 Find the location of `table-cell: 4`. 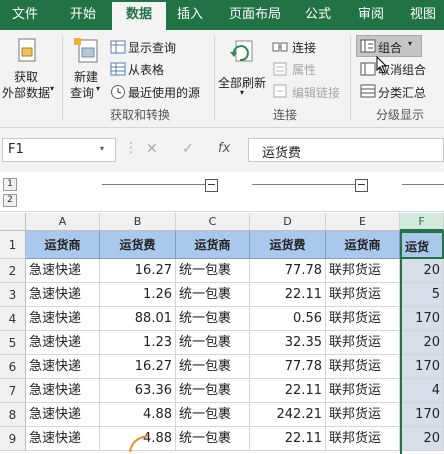

table-cell: 4 is located at coordinates (422, 391).